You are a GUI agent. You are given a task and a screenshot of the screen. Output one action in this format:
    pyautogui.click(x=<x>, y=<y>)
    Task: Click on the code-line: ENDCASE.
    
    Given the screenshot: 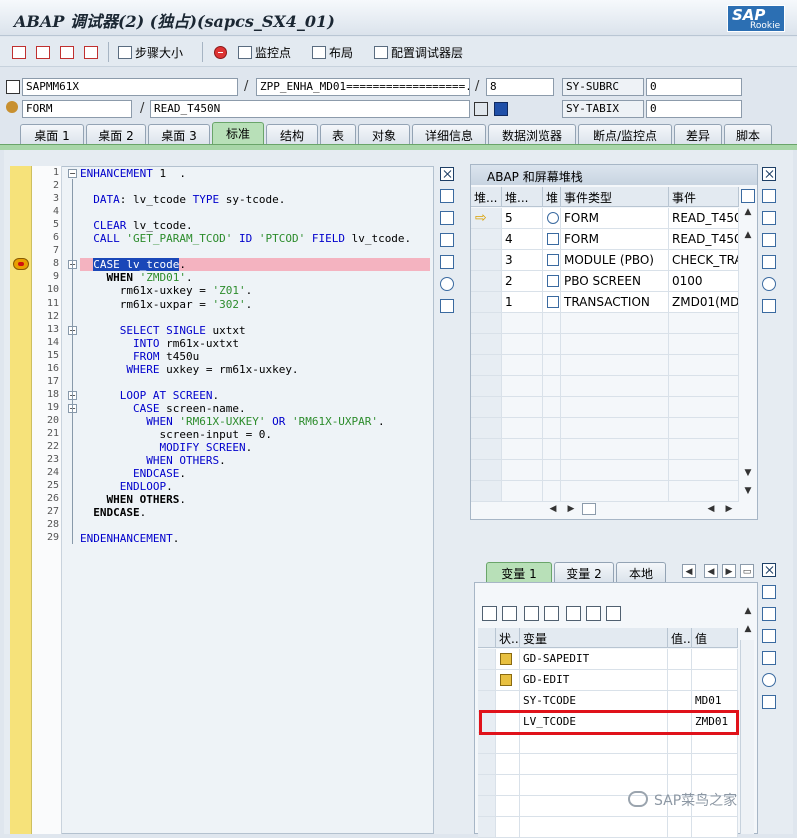 What is the action you would take?
    pyautogui.click(x=133, y=473)
    